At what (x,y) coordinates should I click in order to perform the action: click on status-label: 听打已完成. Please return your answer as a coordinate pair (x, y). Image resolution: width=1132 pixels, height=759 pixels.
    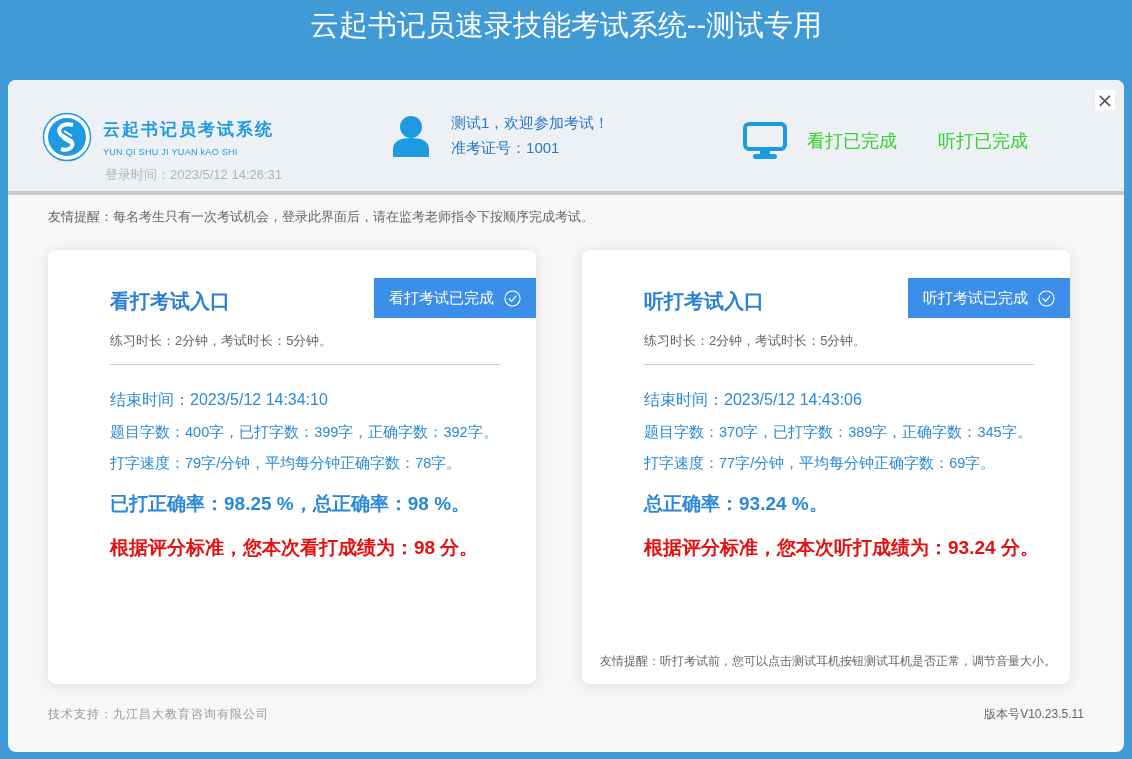
    Looking at the image, I should click on (983, 141).